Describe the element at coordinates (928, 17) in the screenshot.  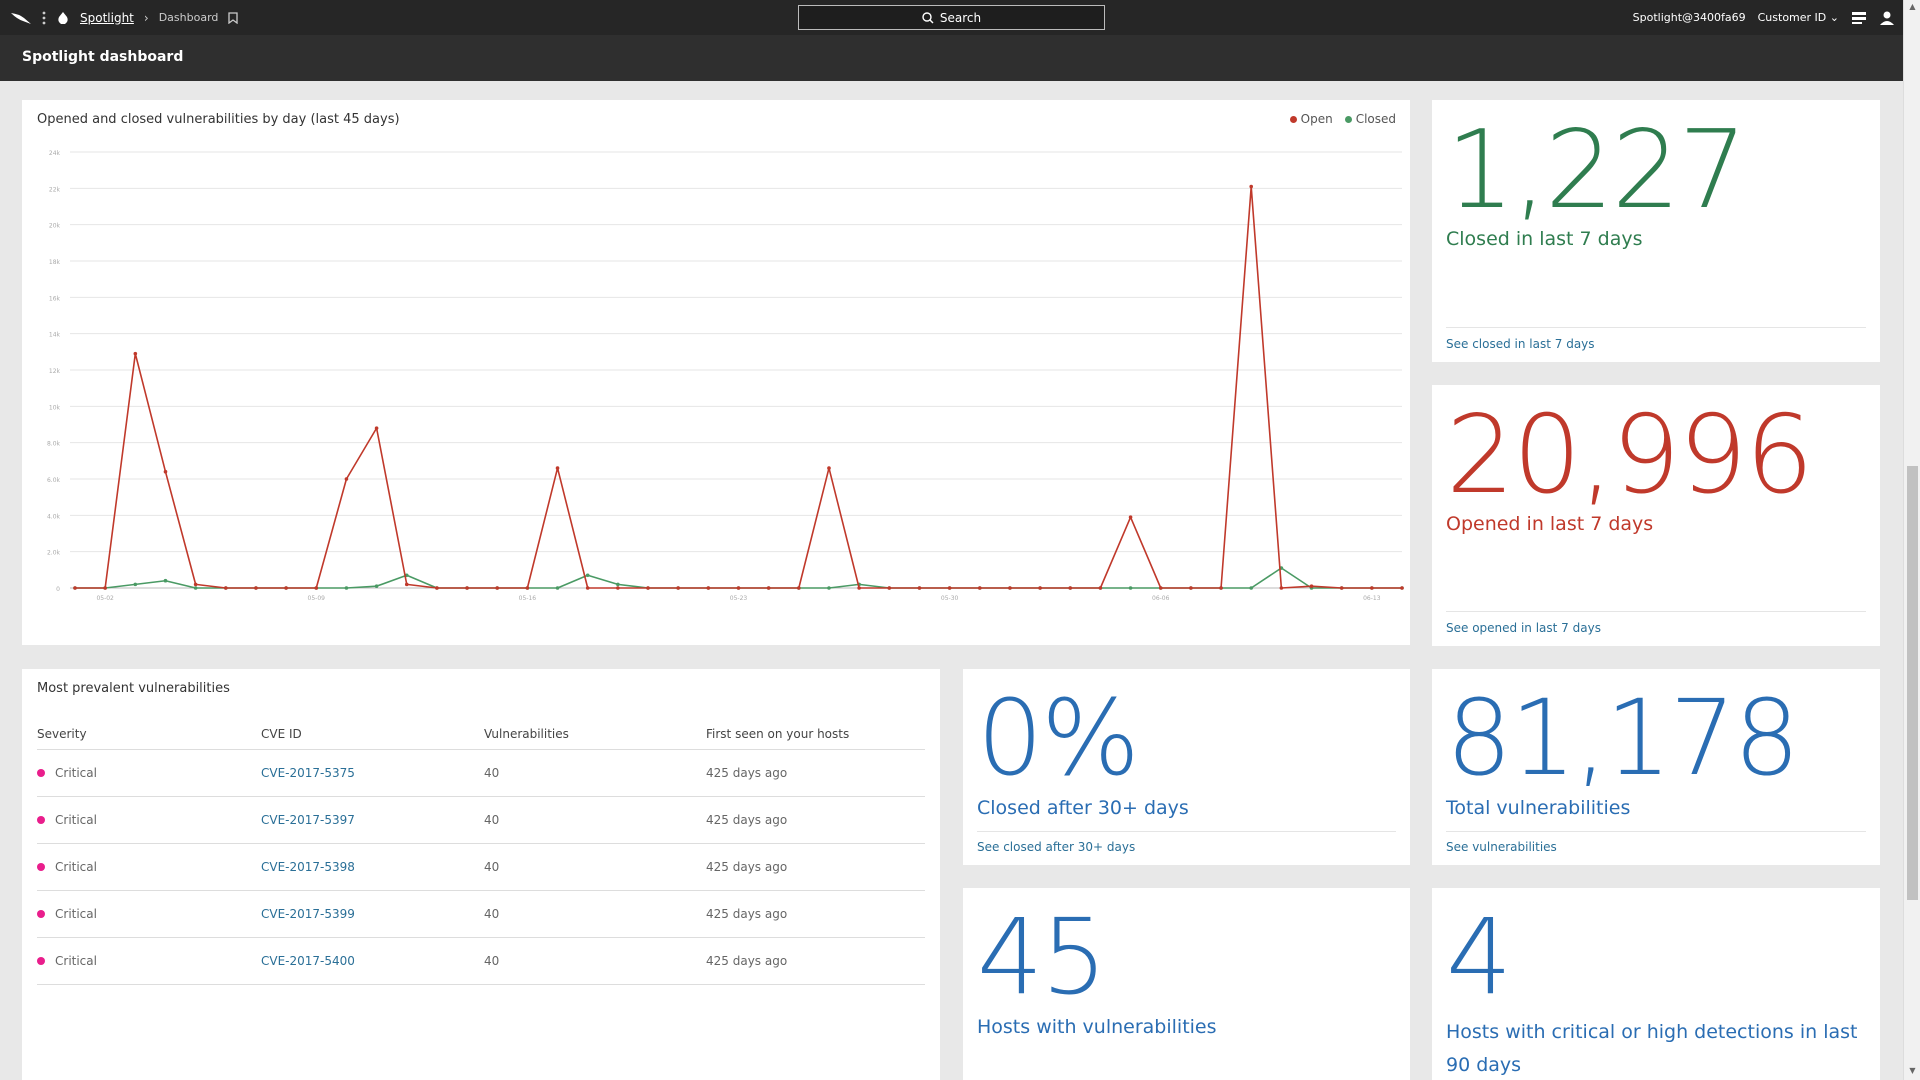
I see `search-icon` at that location.